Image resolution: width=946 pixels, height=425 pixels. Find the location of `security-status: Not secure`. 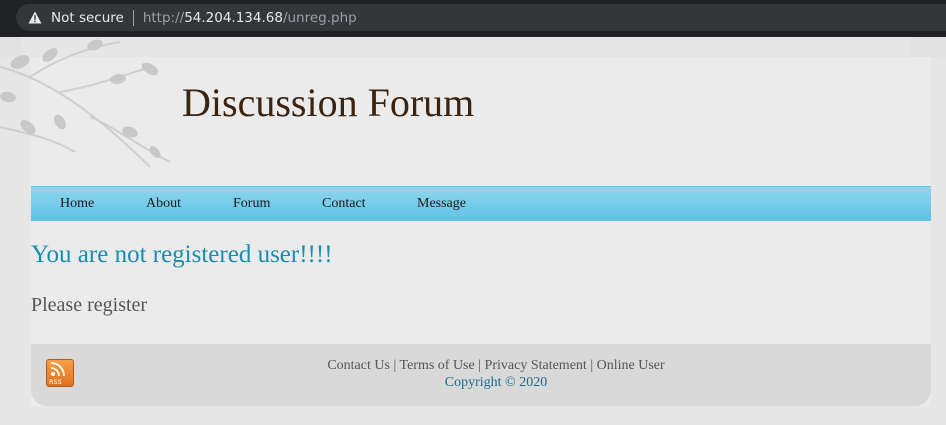

security-status: Not secure is located at coordinates (87, 18).